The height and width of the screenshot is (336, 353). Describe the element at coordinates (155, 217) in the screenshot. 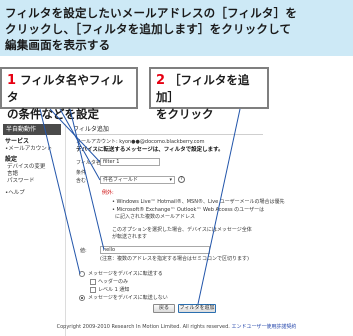

I see `bullet-3: に記入された複数のメールアドレス` at that location.